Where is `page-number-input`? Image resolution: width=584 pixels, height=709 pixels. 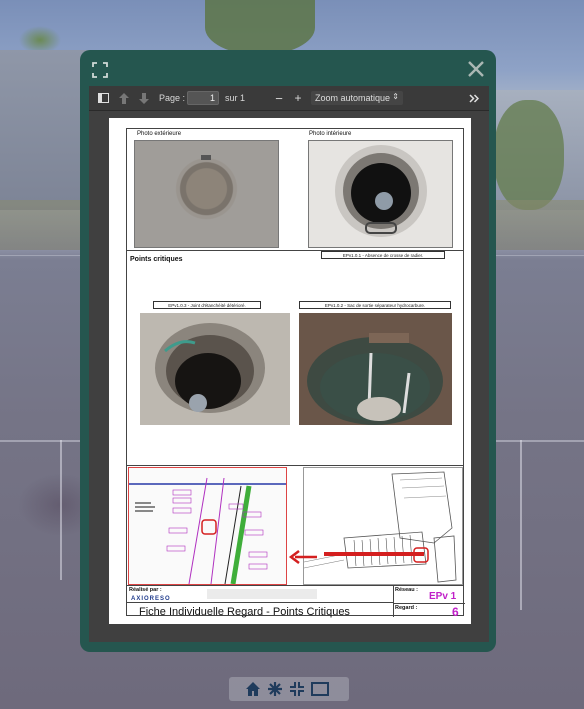 page-number-input is located at coordinates (203, 98).